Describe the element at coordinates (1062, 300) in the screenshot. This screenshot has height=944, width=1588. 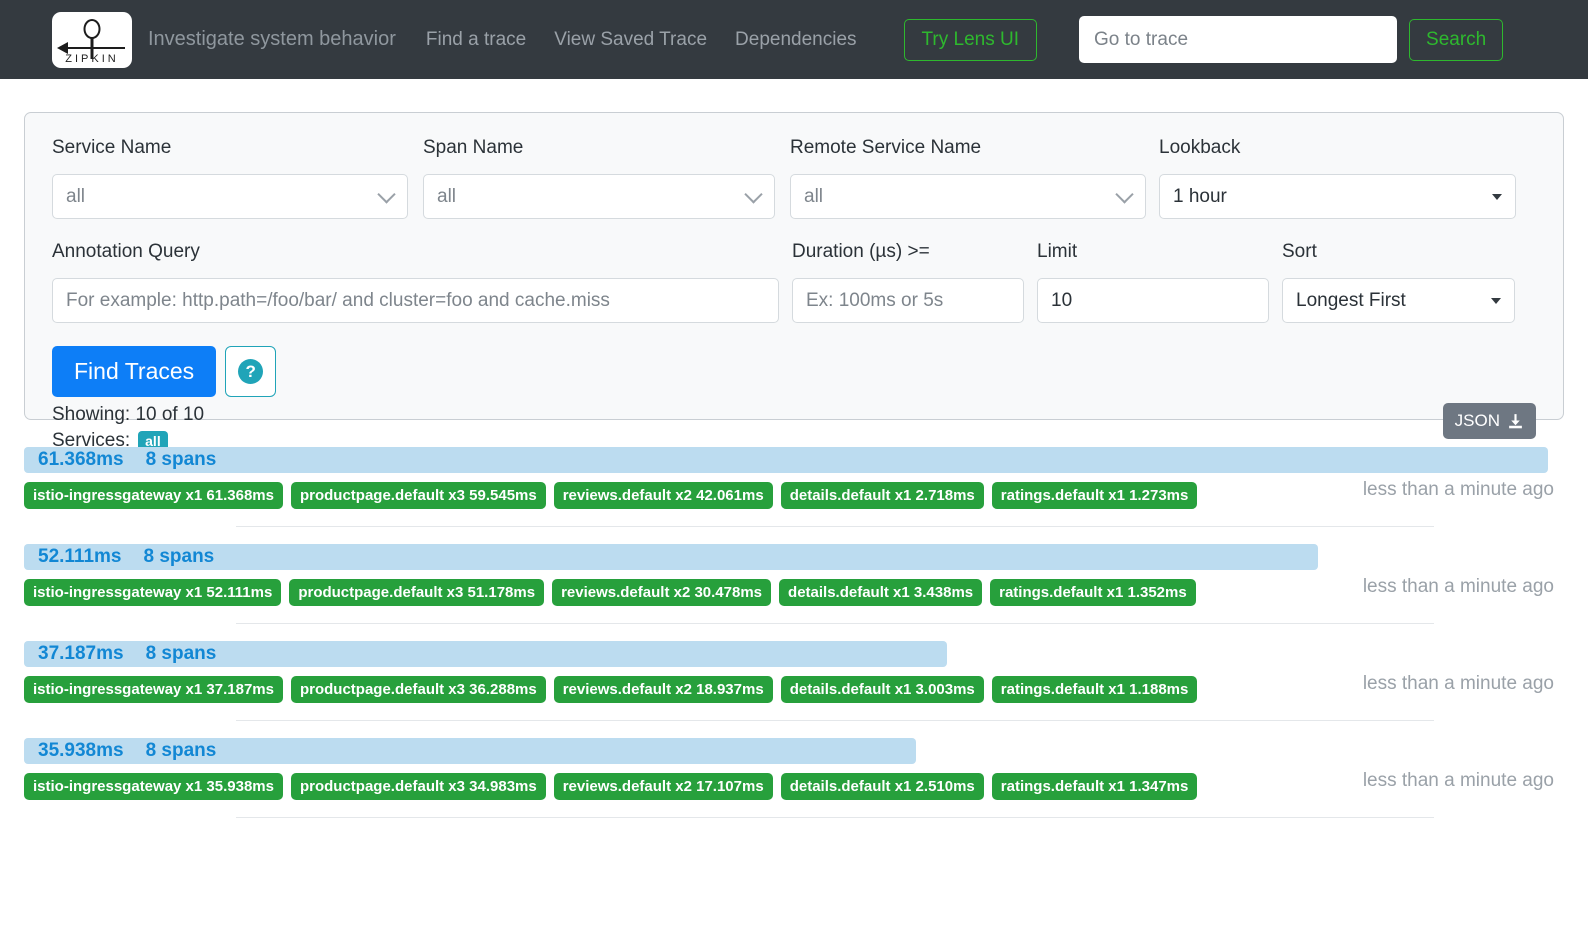
I see `limit-value: 10` at that location.